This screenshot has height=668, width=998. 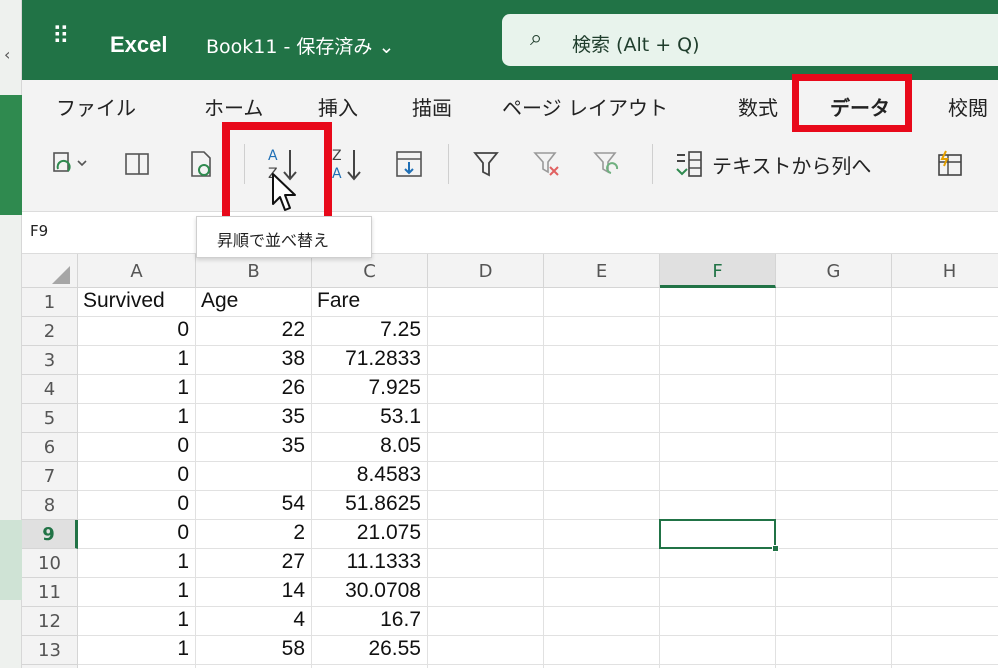 What do you see at coordinates (202, 164) in the screenshot?
I see `edit-links-button` at bounding box center [202, 164].